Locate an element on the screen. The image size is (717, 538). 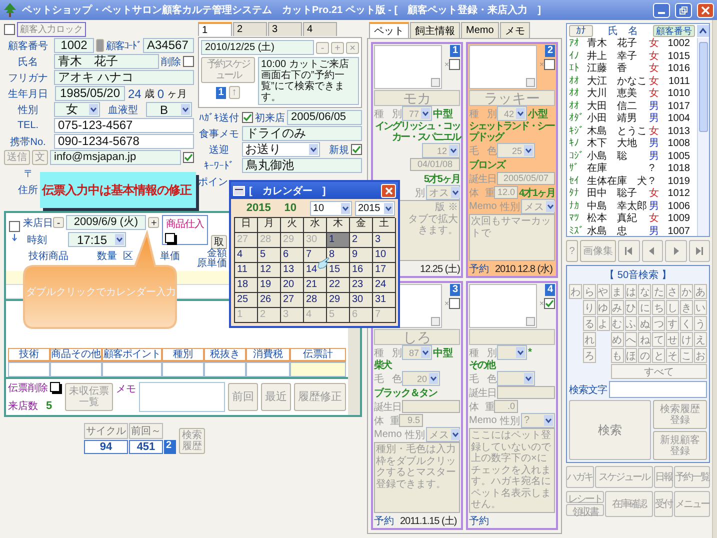
page-badge: 1 is located at coordinates (221, 92).